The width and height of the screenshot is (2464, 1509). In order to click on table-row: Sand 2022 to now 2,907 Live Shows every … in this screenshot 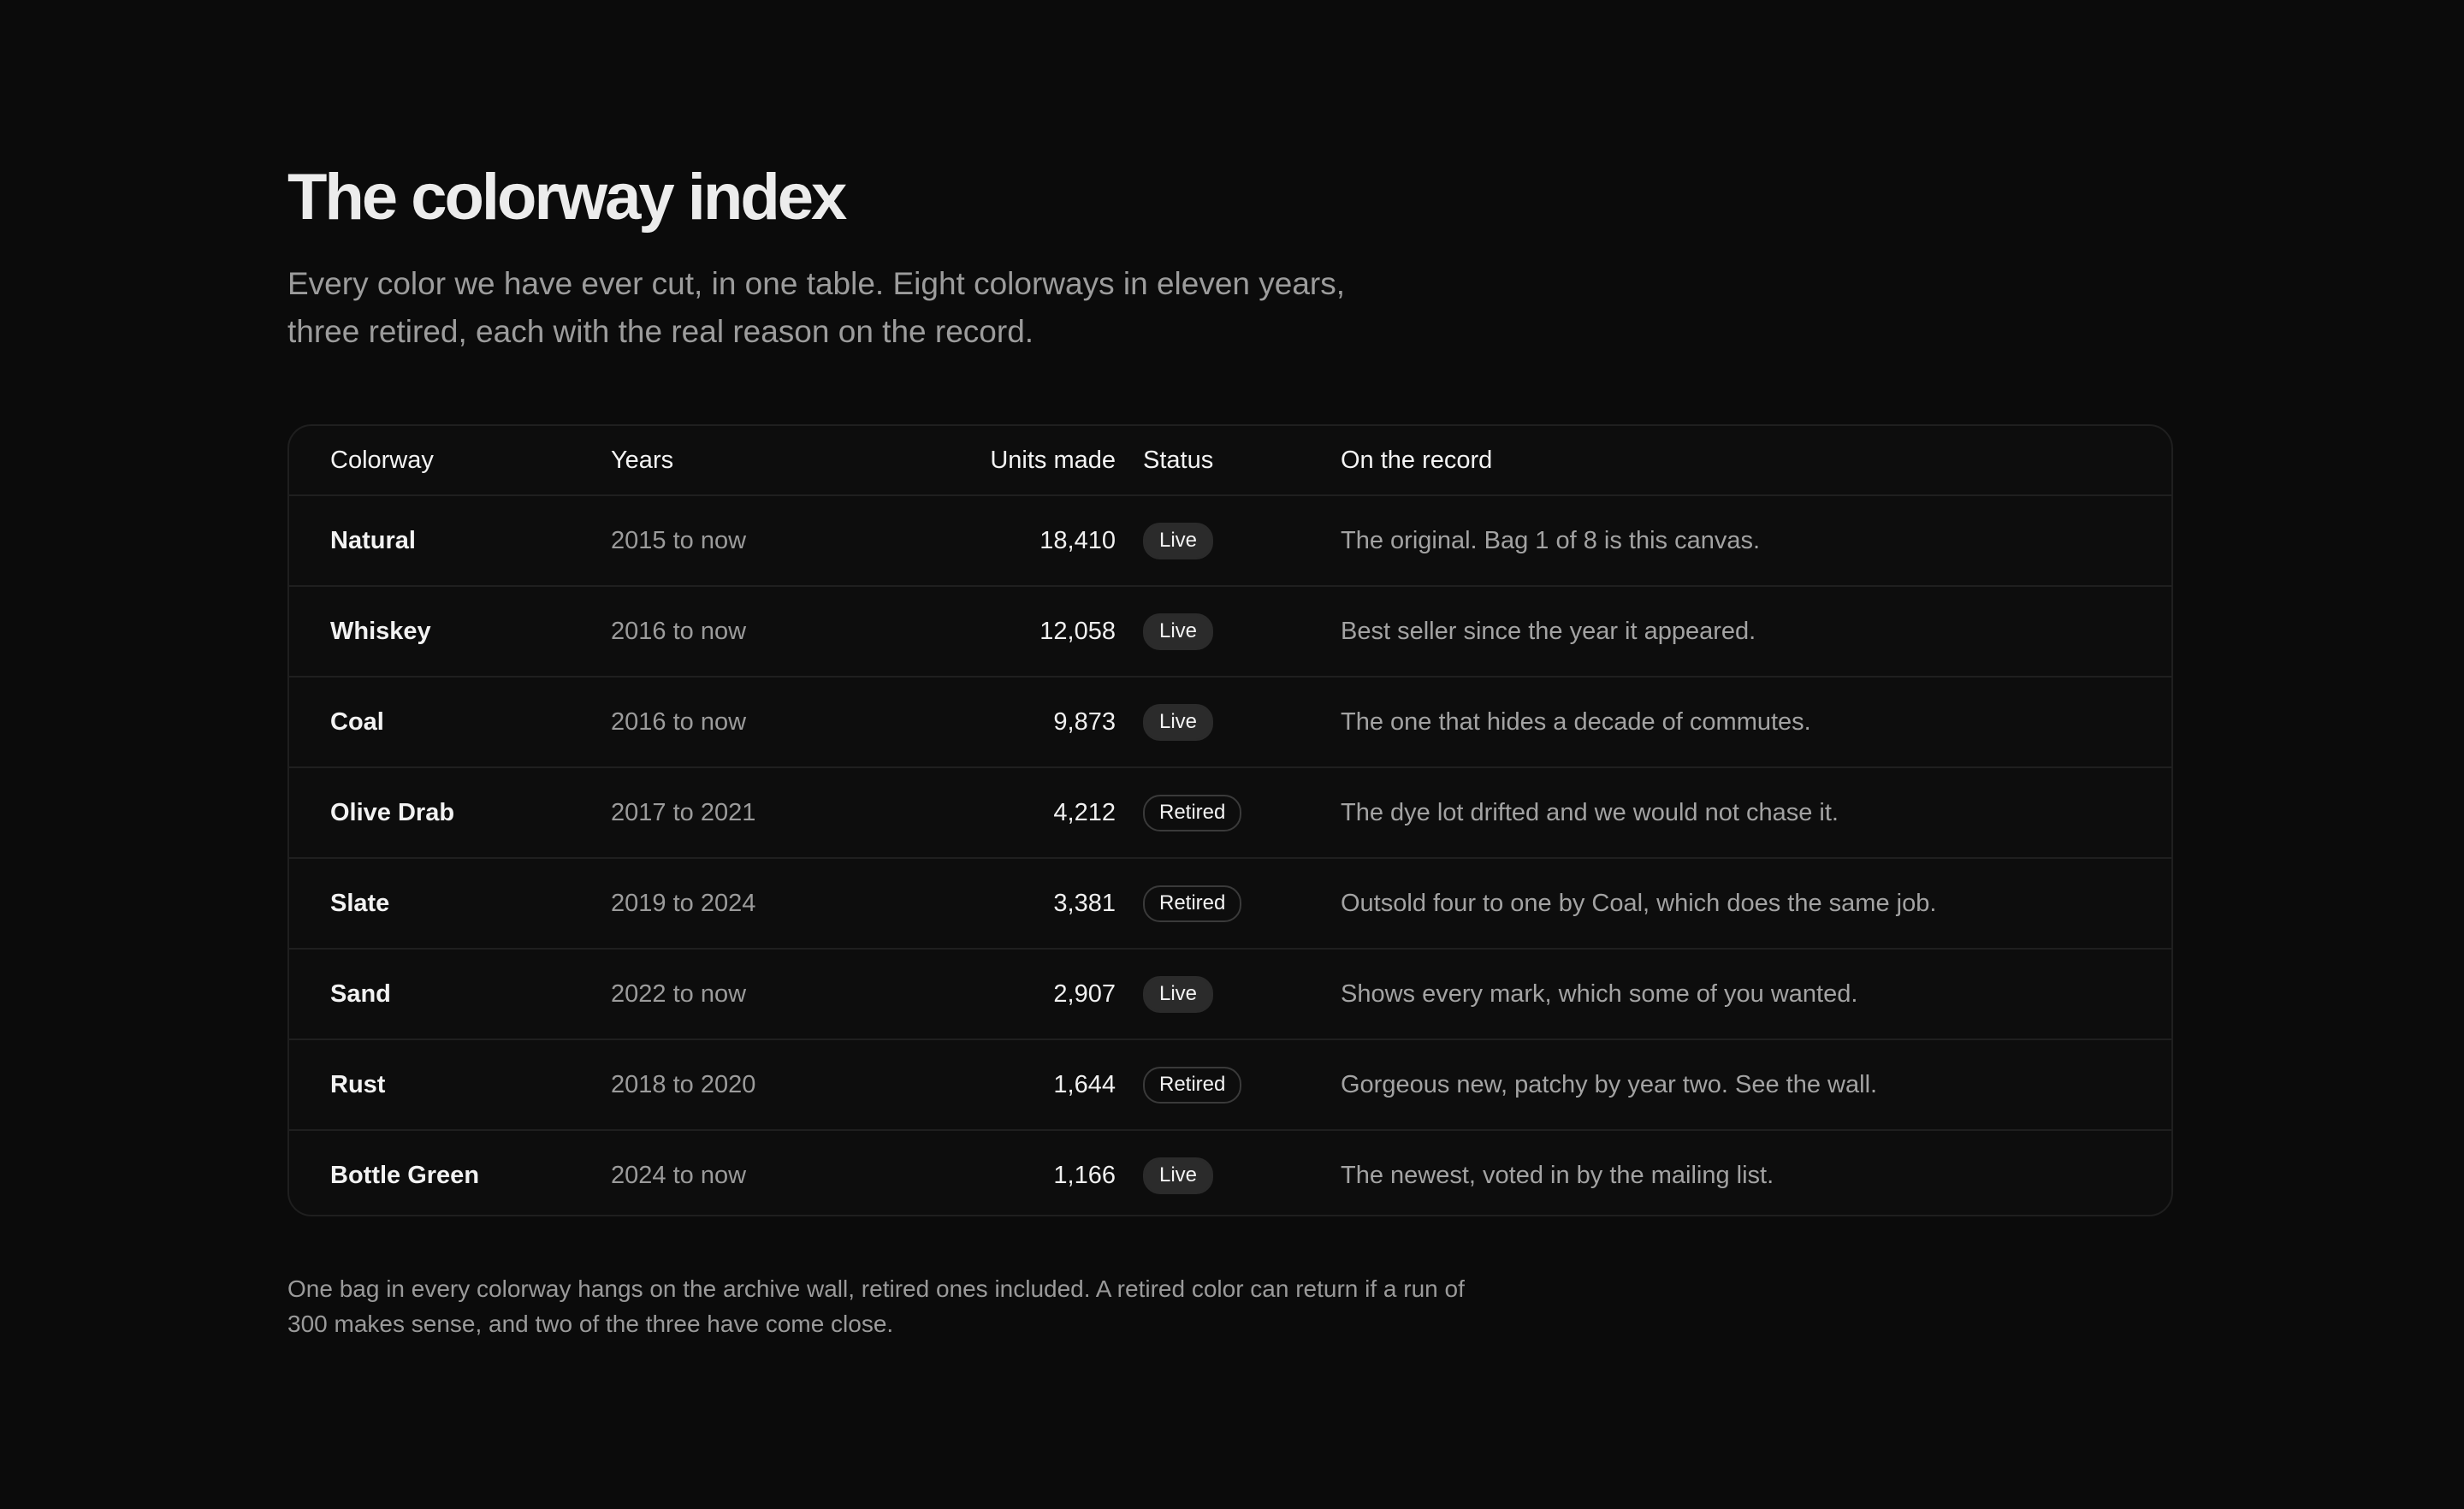, I will do `click(1230, 993)`.